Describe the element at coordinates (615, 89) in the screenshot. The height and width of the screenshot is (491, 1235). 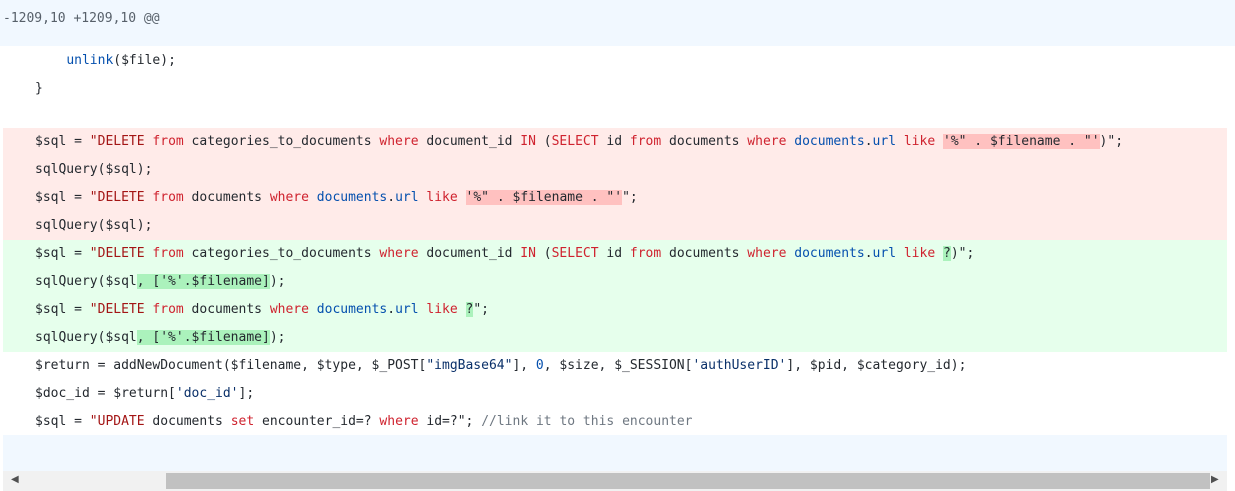
I see `context-line: }` at that location.